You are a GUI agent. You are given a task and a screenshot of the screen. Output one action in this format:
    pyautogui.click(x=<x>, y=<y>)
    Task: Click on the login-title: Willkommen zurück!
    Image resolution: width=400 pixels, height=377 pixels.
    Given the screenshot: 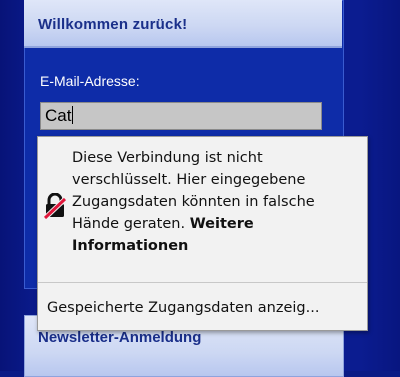 What is the action you would take?
    pyautogui.click(x=113, y=24)
    